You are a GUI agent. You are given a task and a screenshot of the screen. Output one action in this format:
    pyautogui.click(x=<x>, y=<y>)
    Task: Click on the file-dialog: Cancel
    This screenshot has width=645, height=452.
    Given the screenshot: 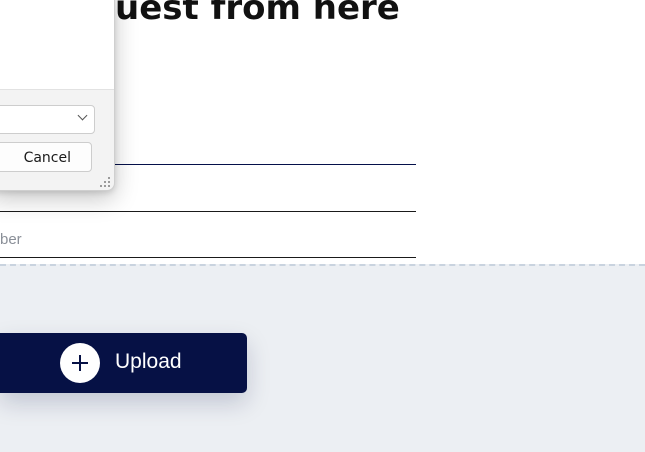 What is the action you would take?
    pyautogui.click(x=57, y=95)
    